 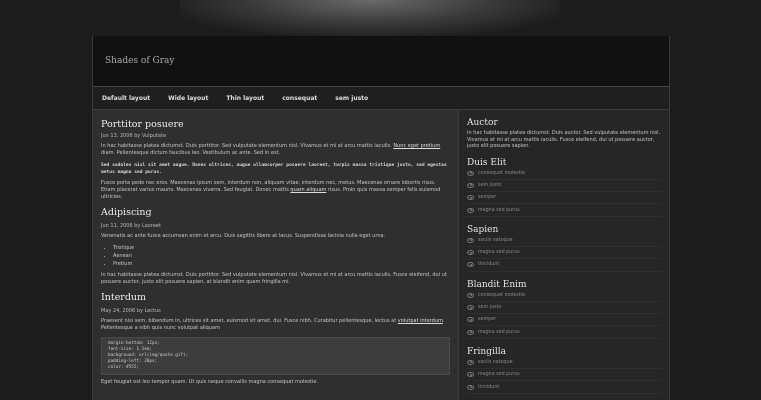 I want to click on header-glow, so click(x=370, y=18).